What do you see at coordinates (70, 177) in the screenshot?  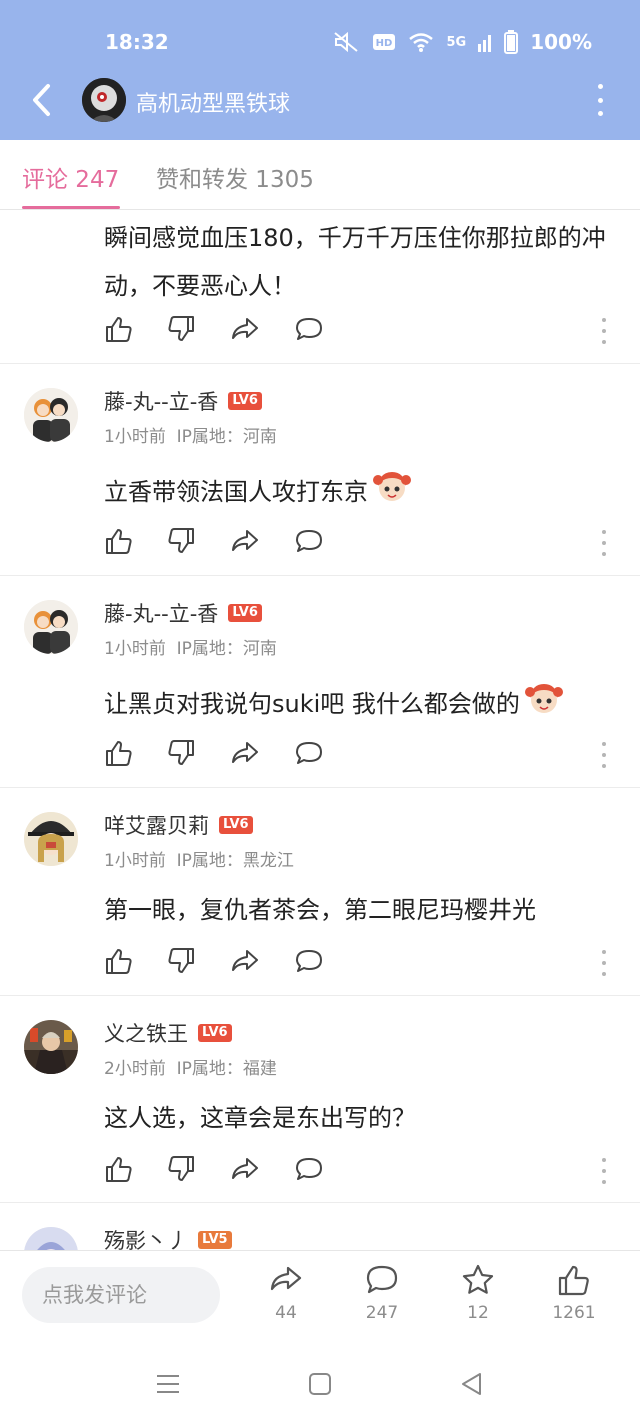 I see `tab-comments: 评论 247` at bounding box center [70, 177].